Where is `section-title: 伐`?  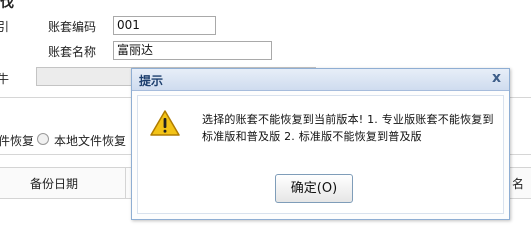
section-title: 伐 is located at coordinates (7, 5).